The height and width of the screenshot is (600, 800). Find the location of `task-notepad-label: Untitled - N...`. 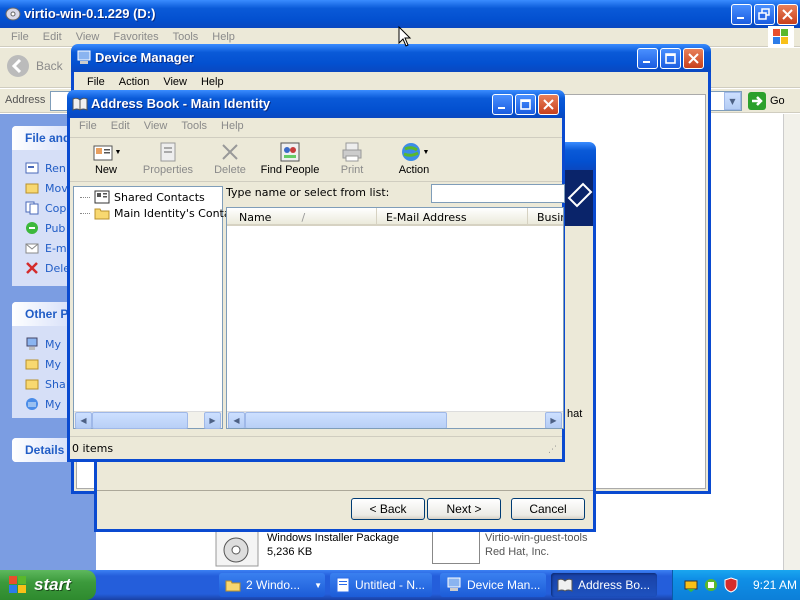

task-notepad-label: Untitled - N... is located at coordinates (390, 585).